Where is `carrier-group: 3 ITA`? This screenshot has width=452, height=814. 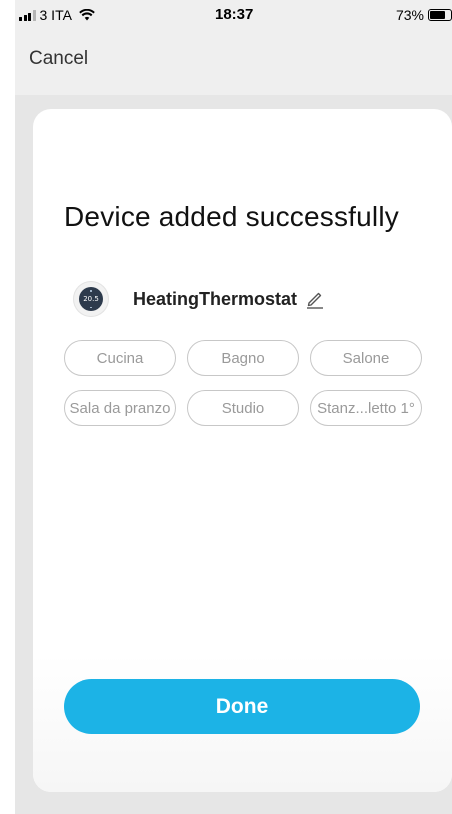
carrier-group: 3 ITA is located at coordinates (57, 15).